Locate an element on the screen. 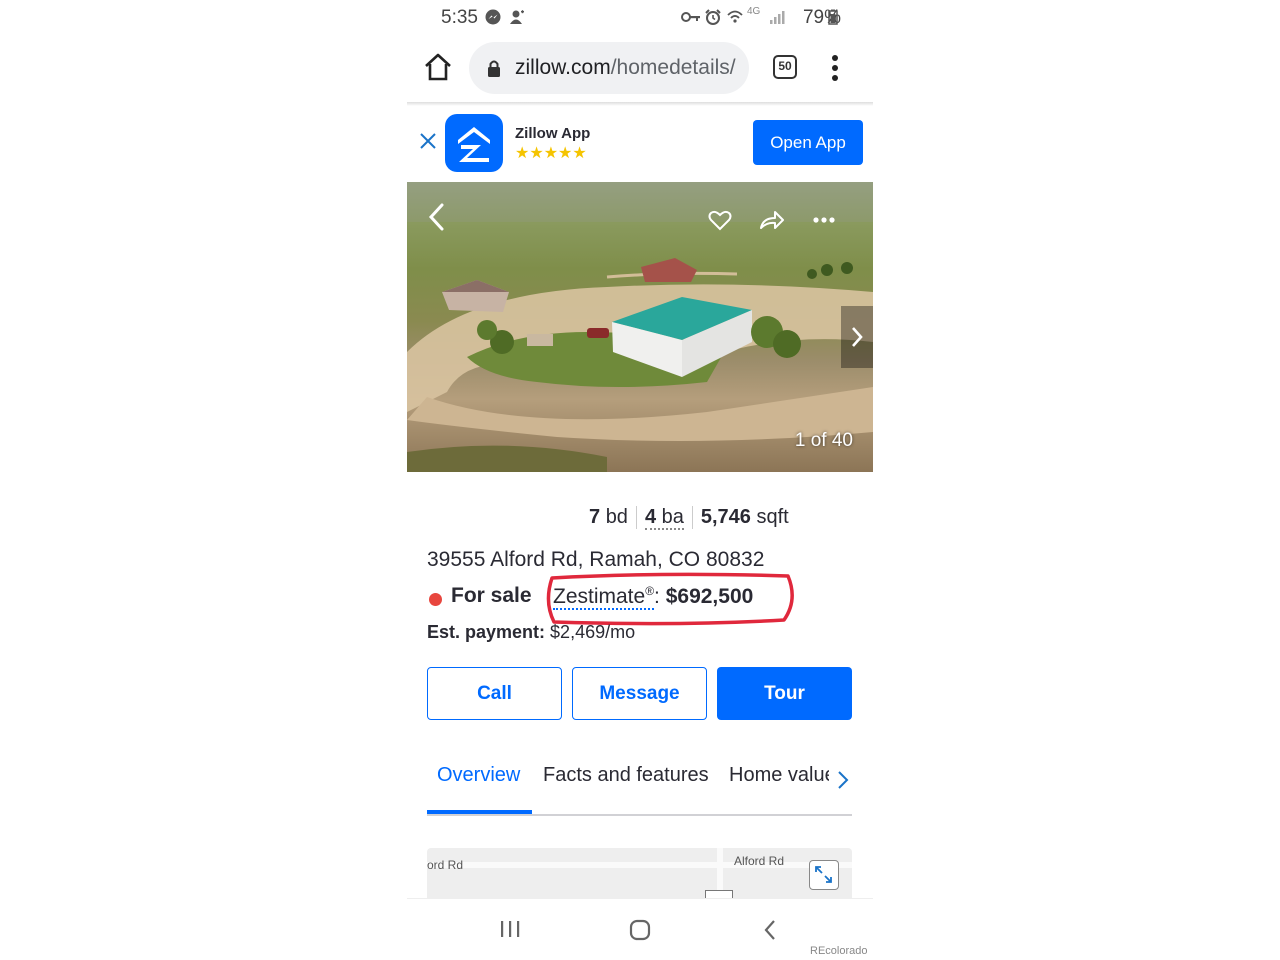 The image size is (1280, 960). browser-toolbar: zillow.com/homedetails/ 50 is located at coordinates (640, 68).